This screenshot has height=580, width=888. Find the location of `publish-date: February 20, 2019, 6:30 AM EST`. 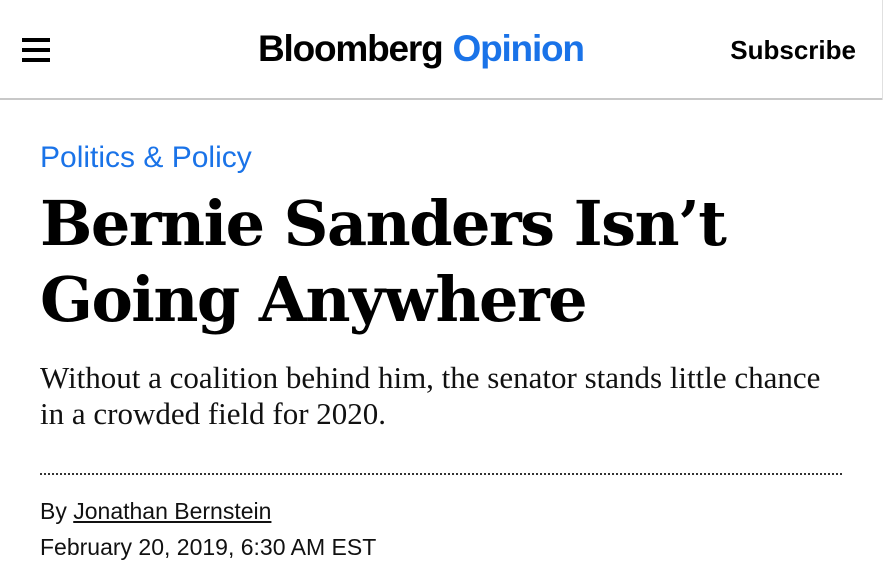

publish-date: February 20, 2019, 6:30 AM EST is located at coordinates (208, 547).